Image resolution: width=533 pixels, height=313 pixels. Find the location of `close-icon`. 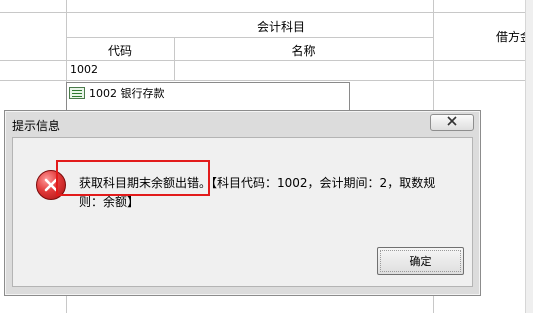

close-icon is located at coordinates (452, 122).